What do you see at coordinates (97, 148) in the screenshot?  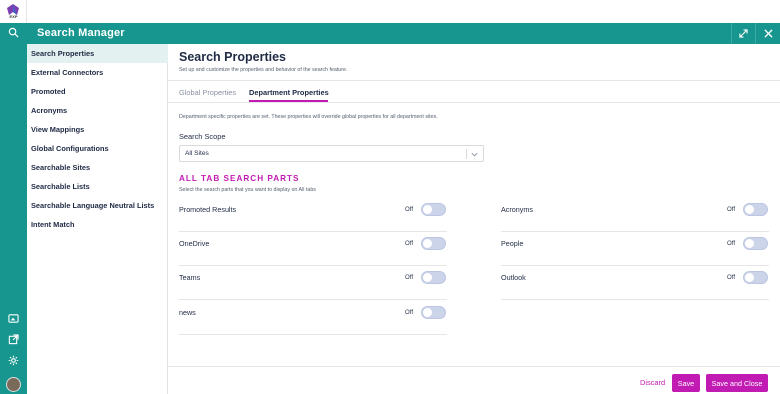 I see `sidebar-item-global-configurations: Global Configurations` at bounding box center [97, 148].